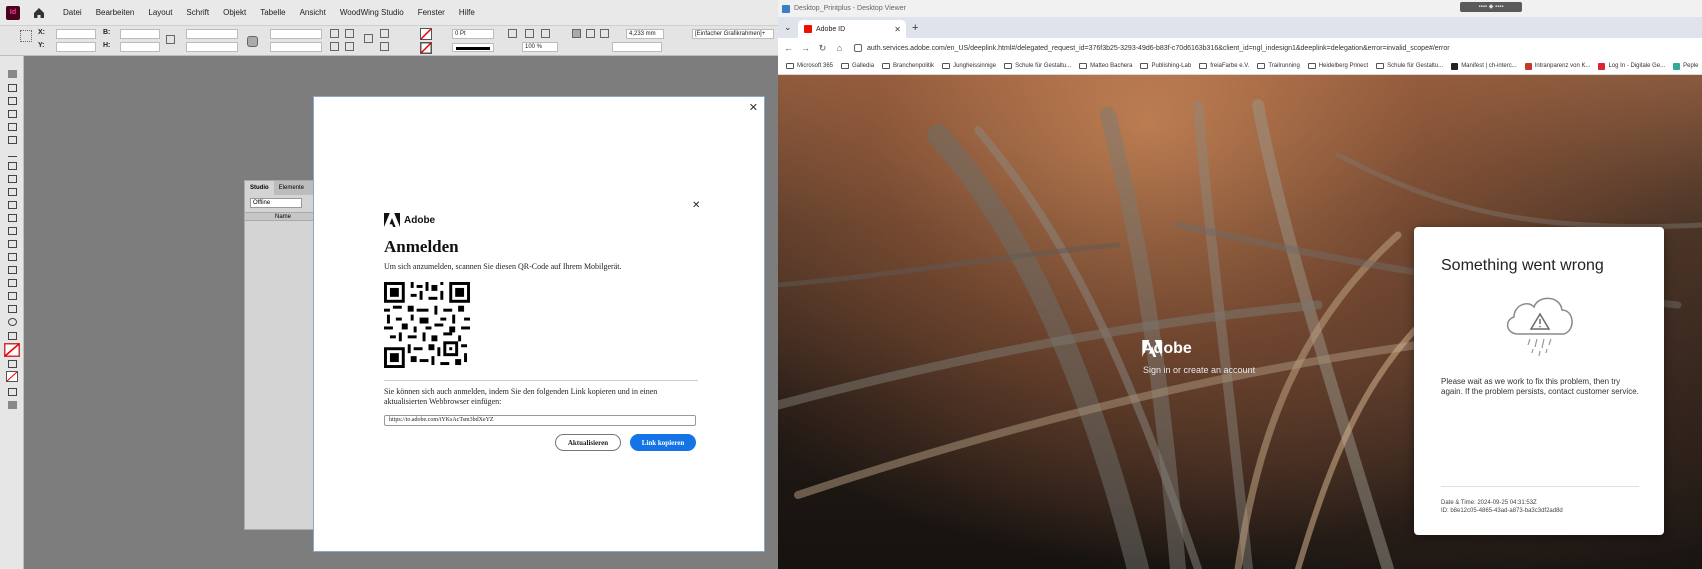 The height and width of the screenshot is (569, 1702). Describe the element at coordinates (12, 405) in the screenshot. I see `view-mode-icon` at that location.